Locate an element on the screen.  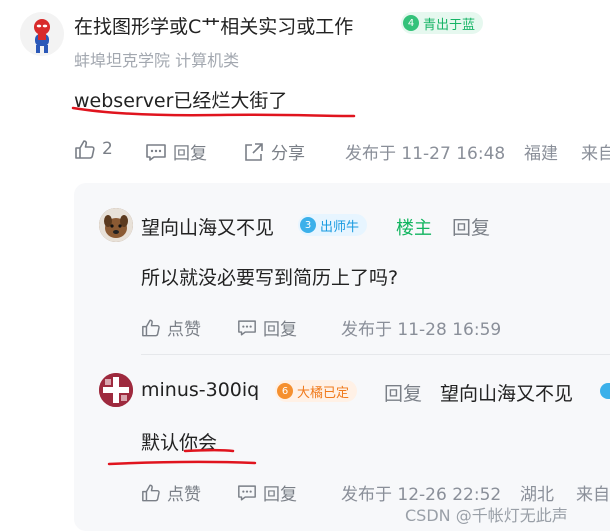
post-location: 福建 is located at coordinates (541, 154).